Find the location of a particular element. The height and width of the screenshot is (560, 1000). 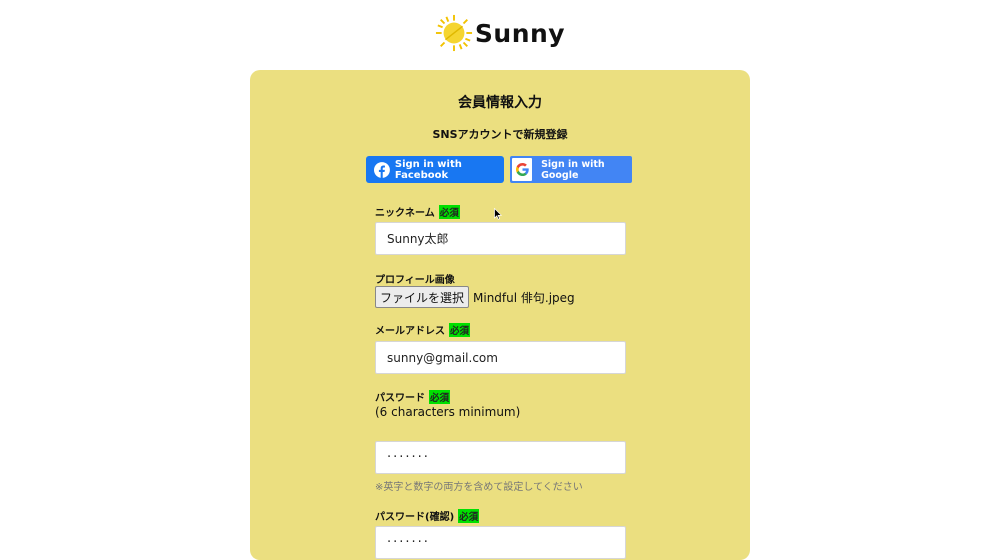

site-logo: Sunny is located at coordinates (500, 33).